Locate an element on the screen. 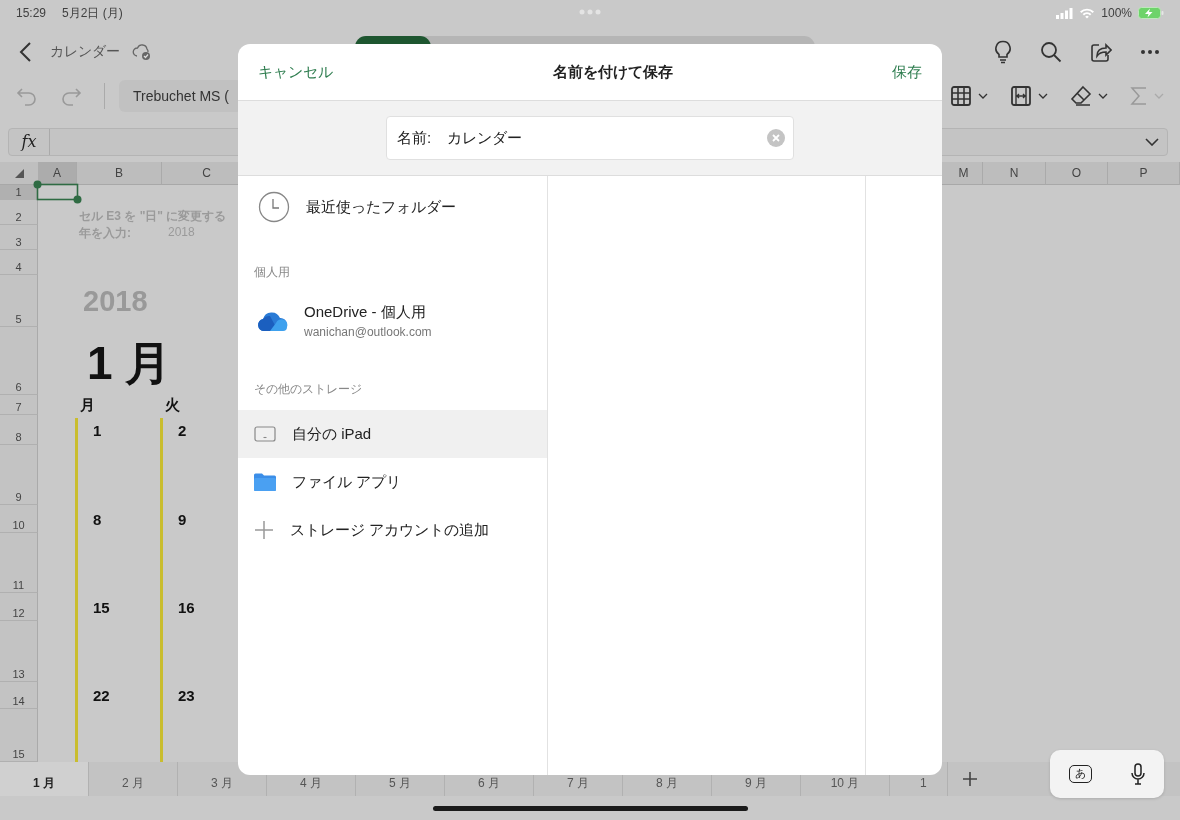 The image size is (1180, 820). sheet-tab: 1 月 is located at coordinates (44, 779).